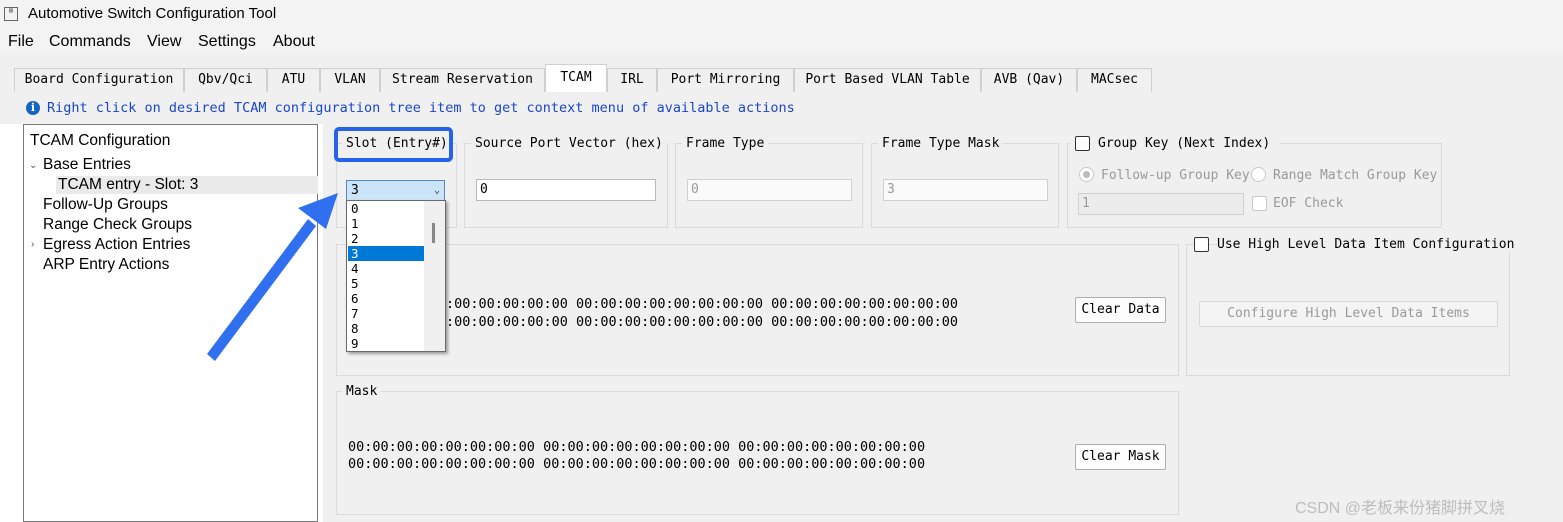  What do you see at coordinates (965, 190) in the screenshot?
I see `frame-type-mask-input: 3` at bounding box center [965, 190].